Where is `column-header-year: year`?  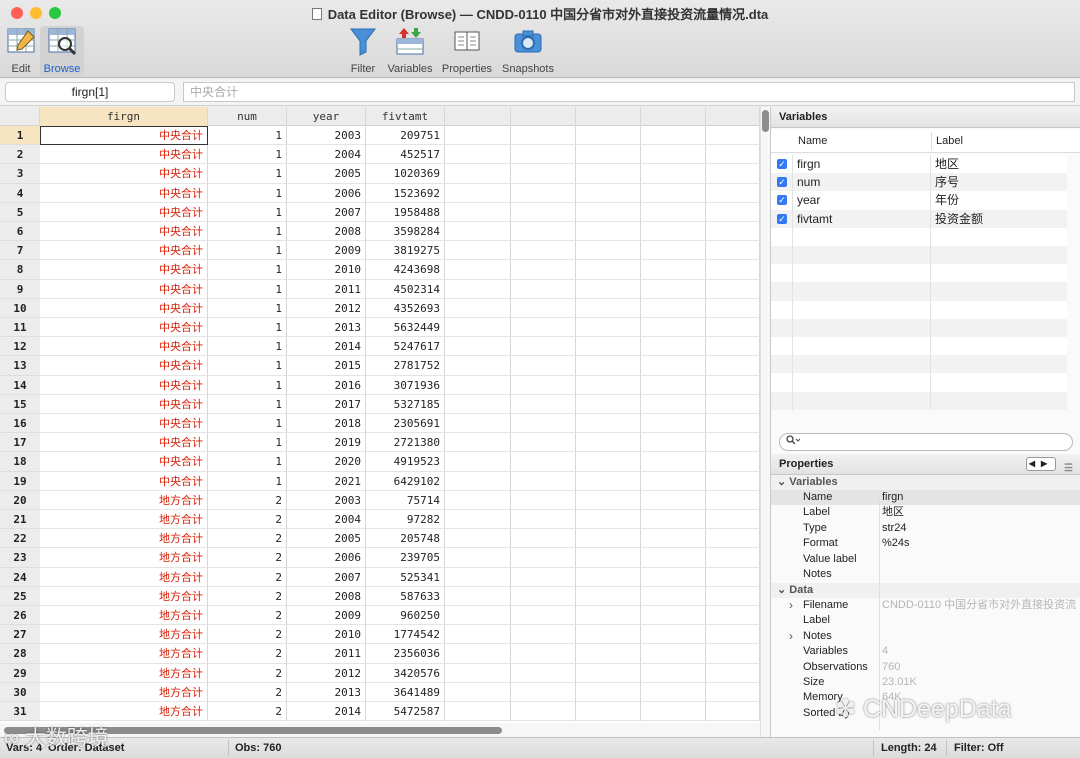 column-header-year: year is located at coordinates (326, 116).